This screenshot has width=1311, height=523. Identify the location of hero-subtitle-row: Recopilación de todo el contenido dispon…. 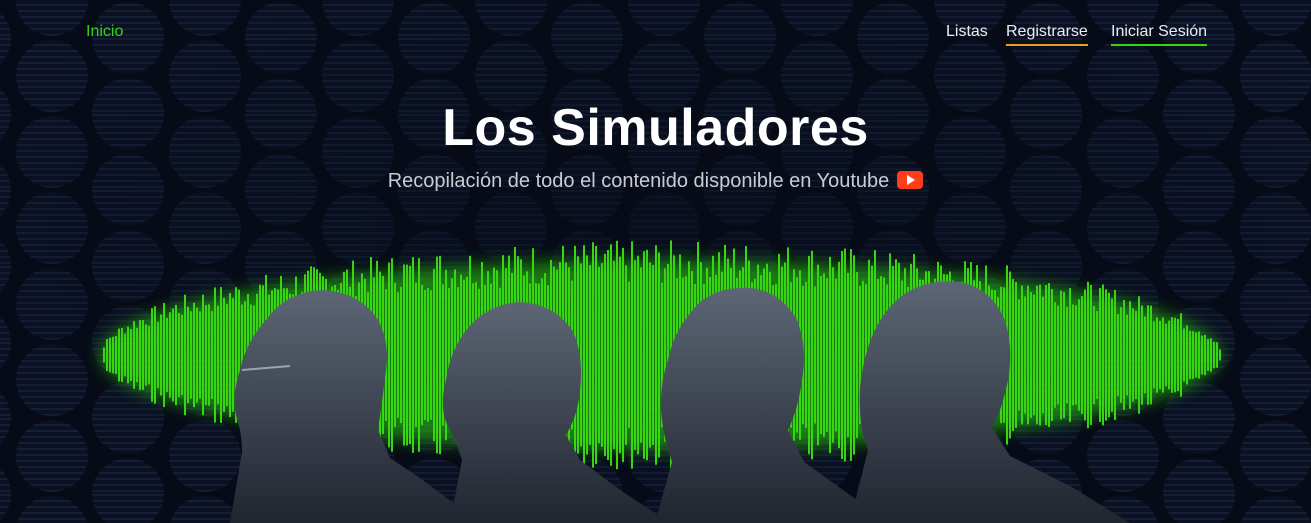
(655, 181).